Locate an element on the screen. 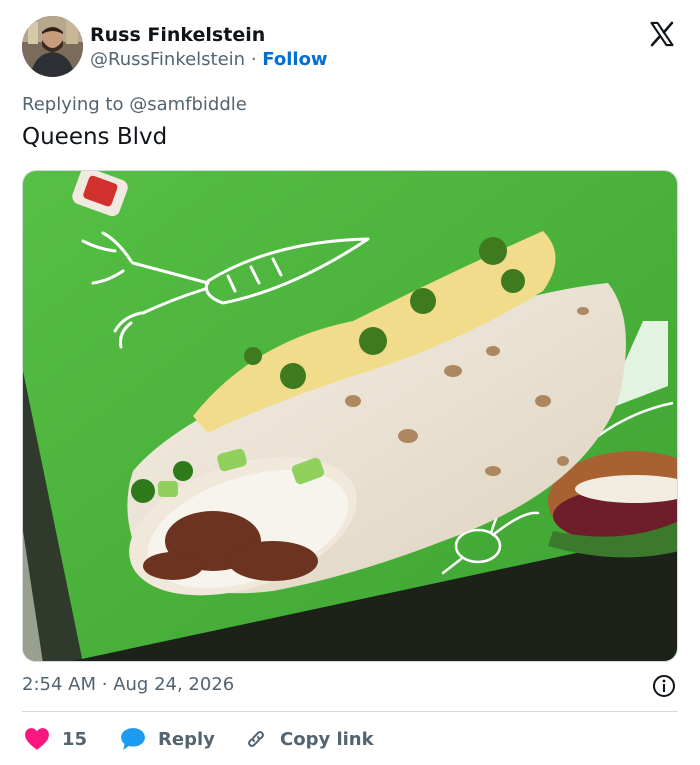 This screenshot has width=700, height=765. tweet-actions: 15 Reply Copy link is located at coordinates (350, 739).